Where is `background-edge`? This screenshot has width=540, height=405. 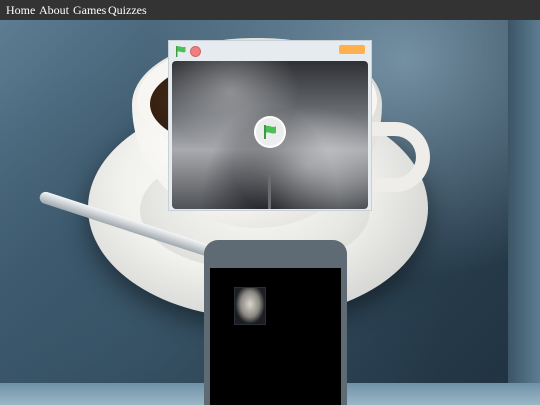
background-edge is located at coordinates (524, 212).